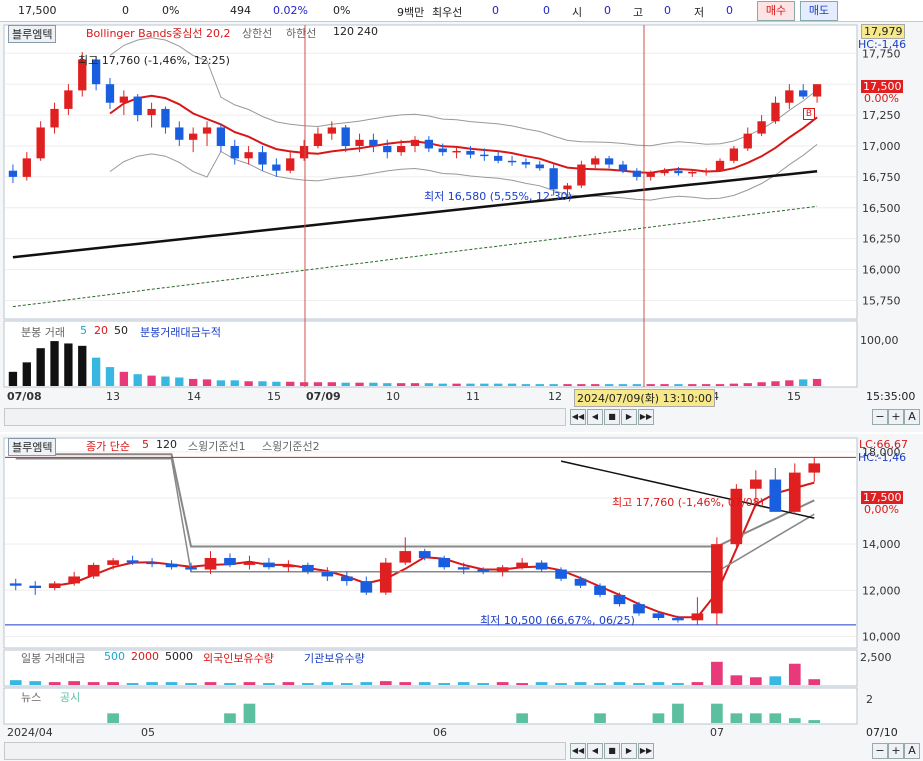  What do you see at coordinates (881, 509) in the screenshot?
I see `bottom-last-pct: 0,00%` at bounding box center [881, 509].